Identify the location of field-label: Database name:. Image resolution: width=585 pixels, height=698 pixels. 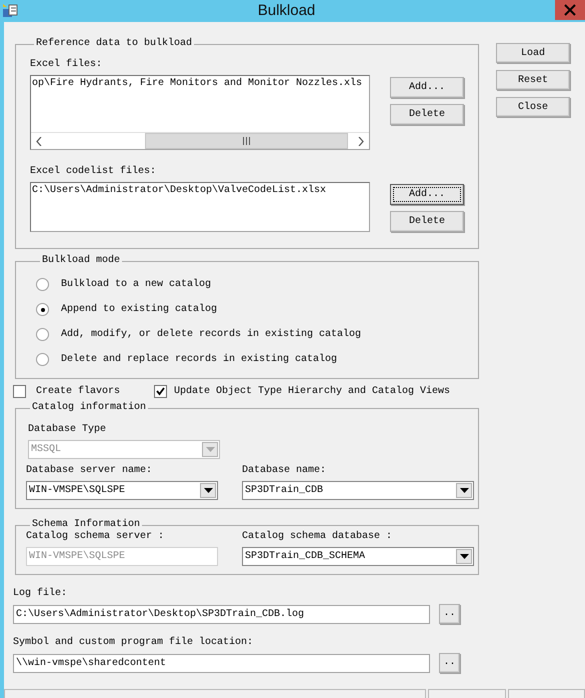
(285, 471).